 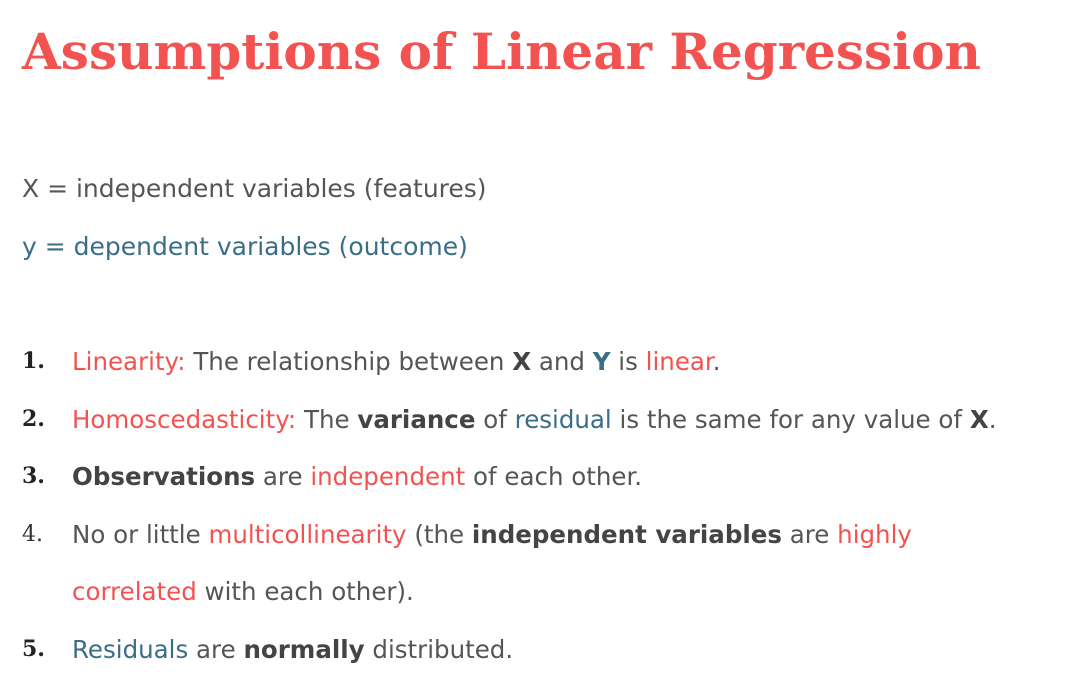 I want to click on term-y: Y, so click(x=601, y=361).